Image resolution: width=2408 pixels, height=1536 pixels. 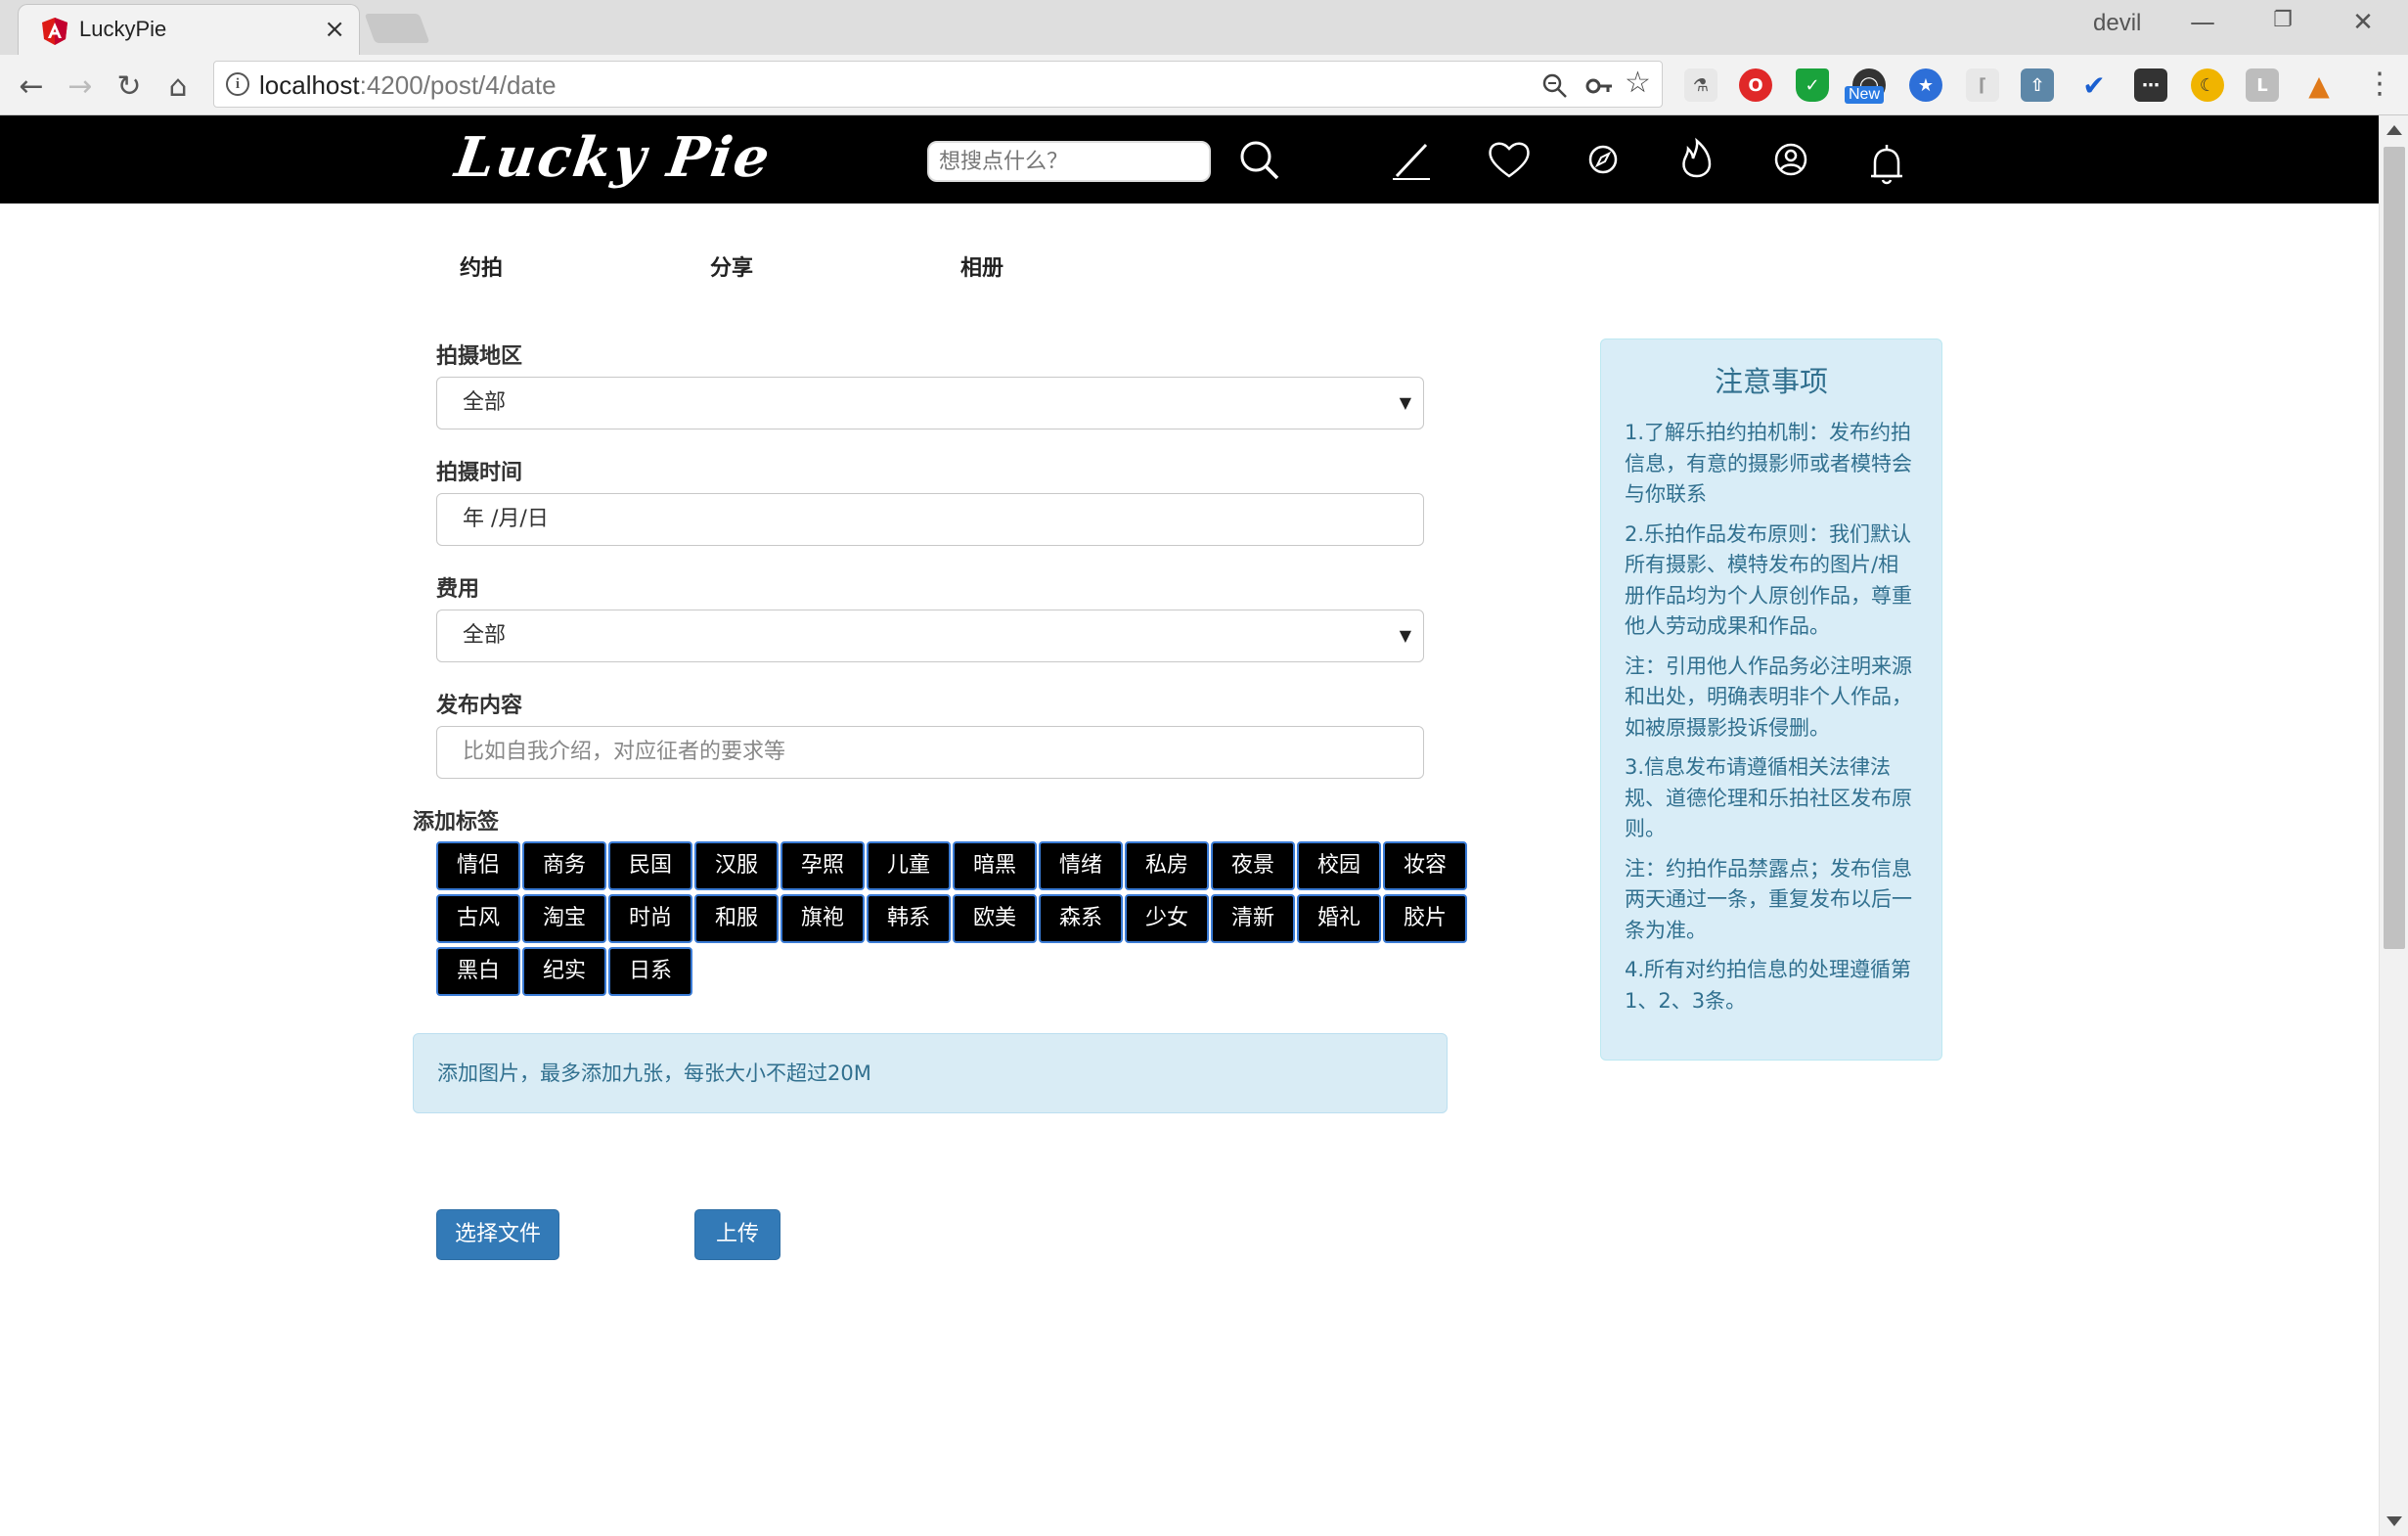 I want to click on tag-button: 夜景, so click(x=1253, y=866).